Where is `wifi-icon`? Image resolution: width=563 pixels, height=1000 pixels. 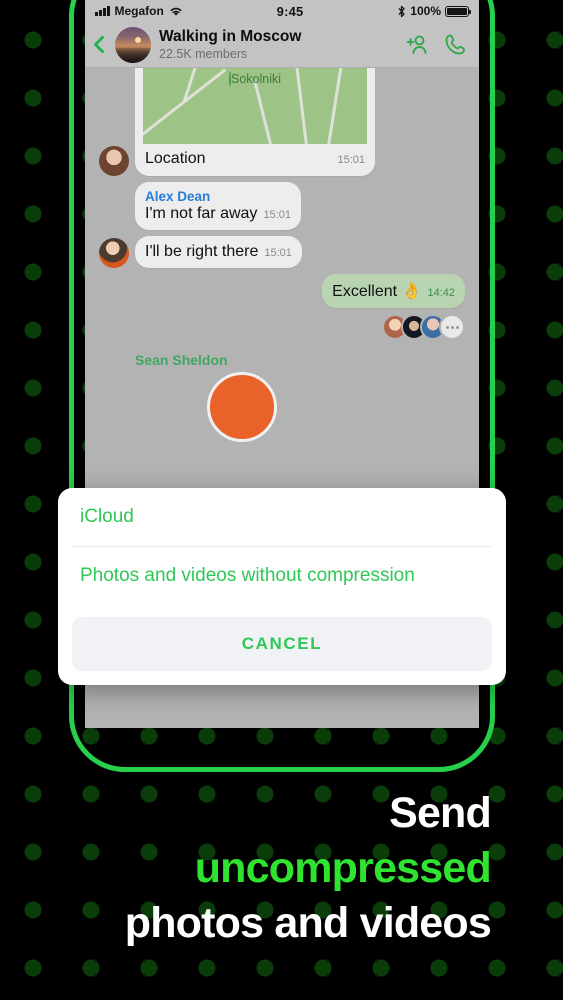
wifi-icon is located at coordinates (176, 11).